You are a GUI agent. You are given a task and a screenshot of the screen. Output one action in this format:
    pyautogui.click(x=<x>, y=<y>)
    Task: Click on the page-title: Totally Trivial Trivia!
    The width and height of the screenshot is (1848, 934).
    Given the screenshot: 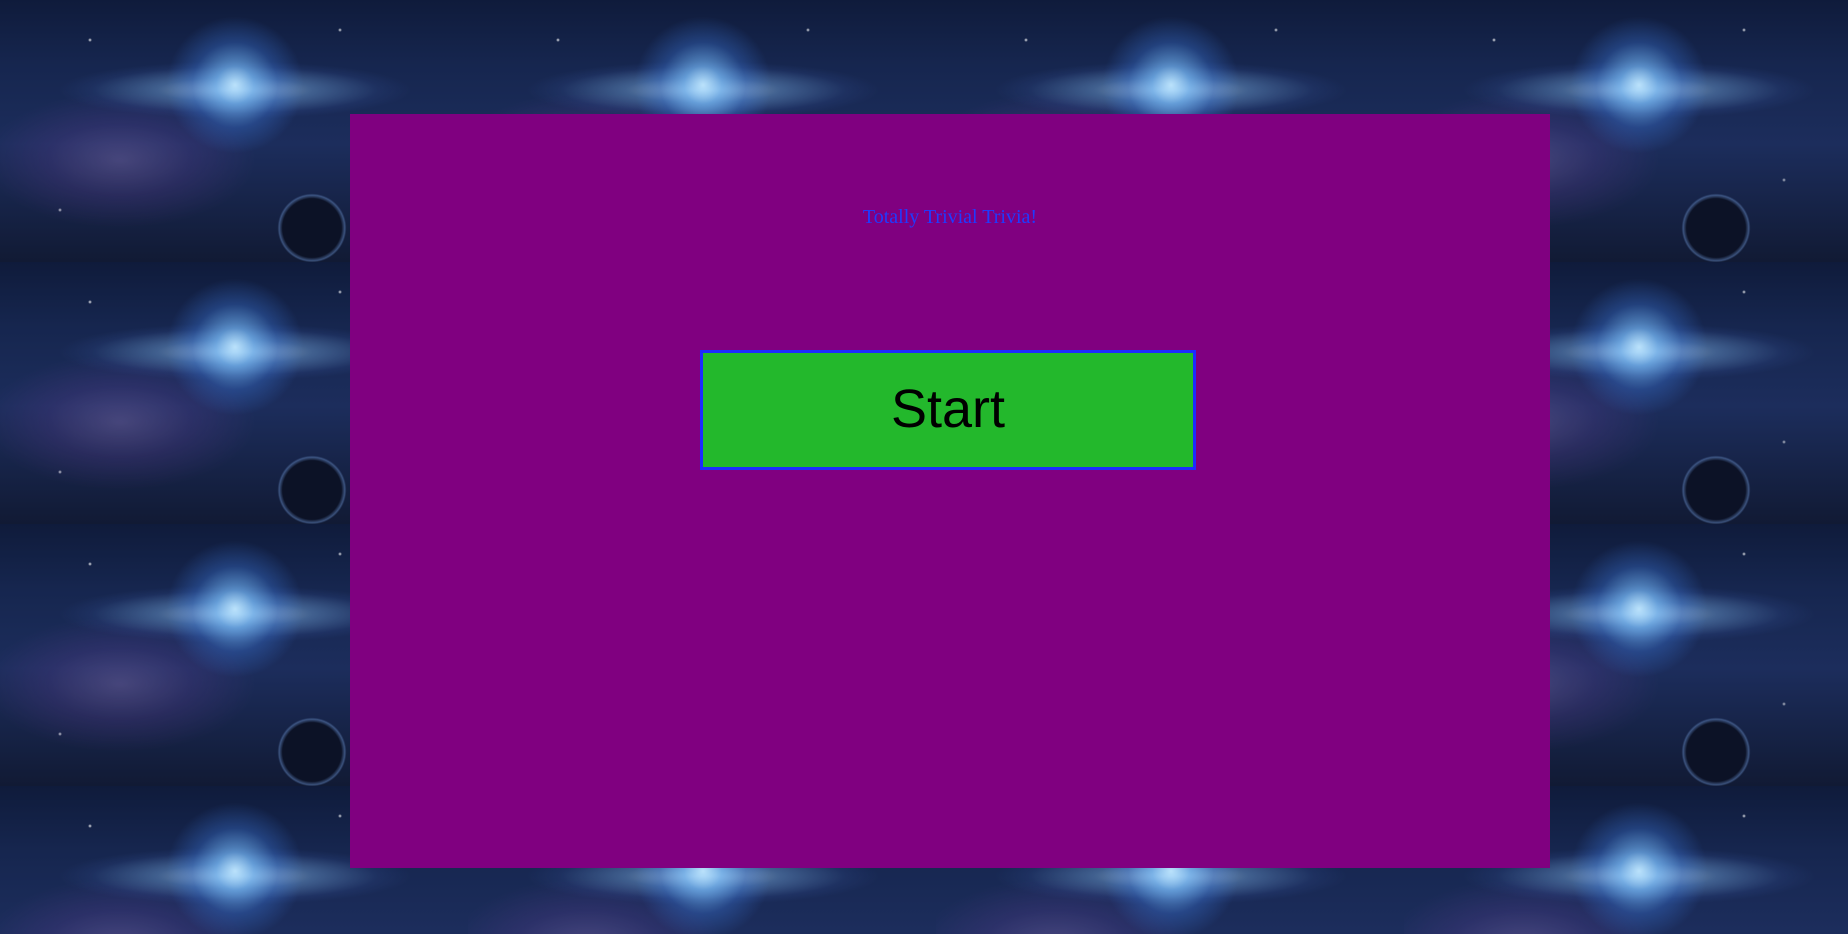 What is the action you would take?
    pyautogui.click(x=950, y=217)
    